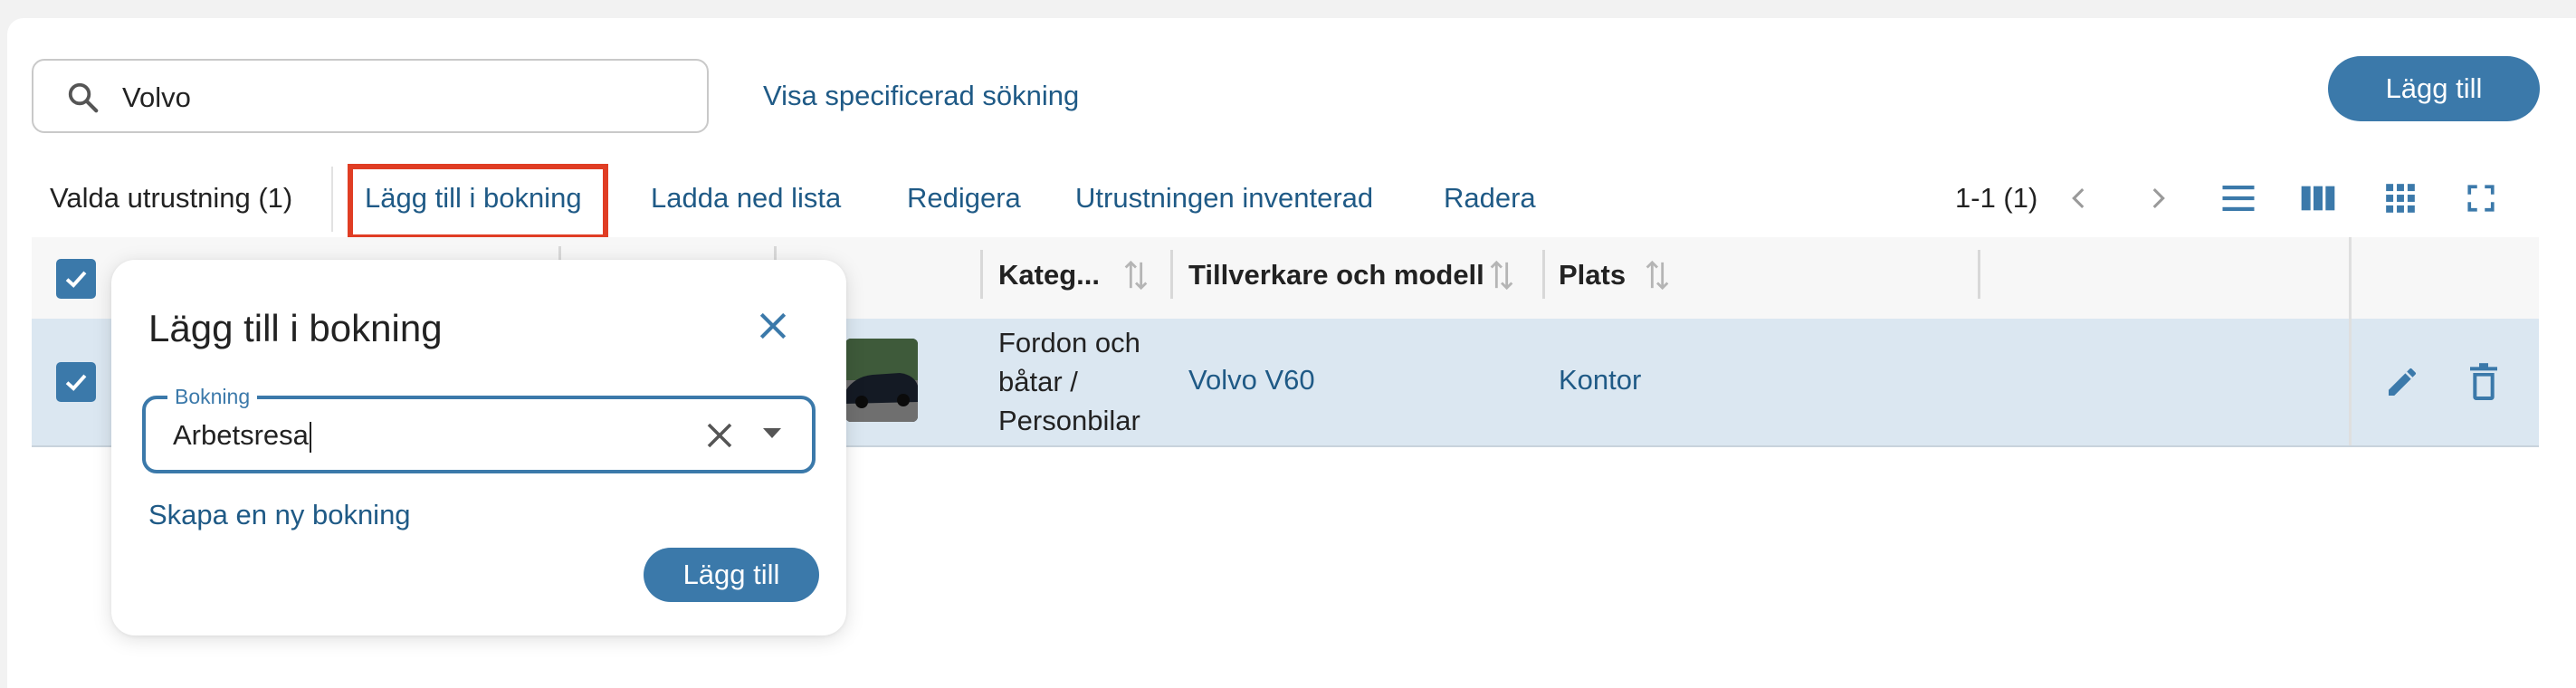 Image resolution: width=2576 pixels, height=688 pixels. Describe the element at coordinates (2238, 198) in the screenshot. I see `list-view-icon` at that location.